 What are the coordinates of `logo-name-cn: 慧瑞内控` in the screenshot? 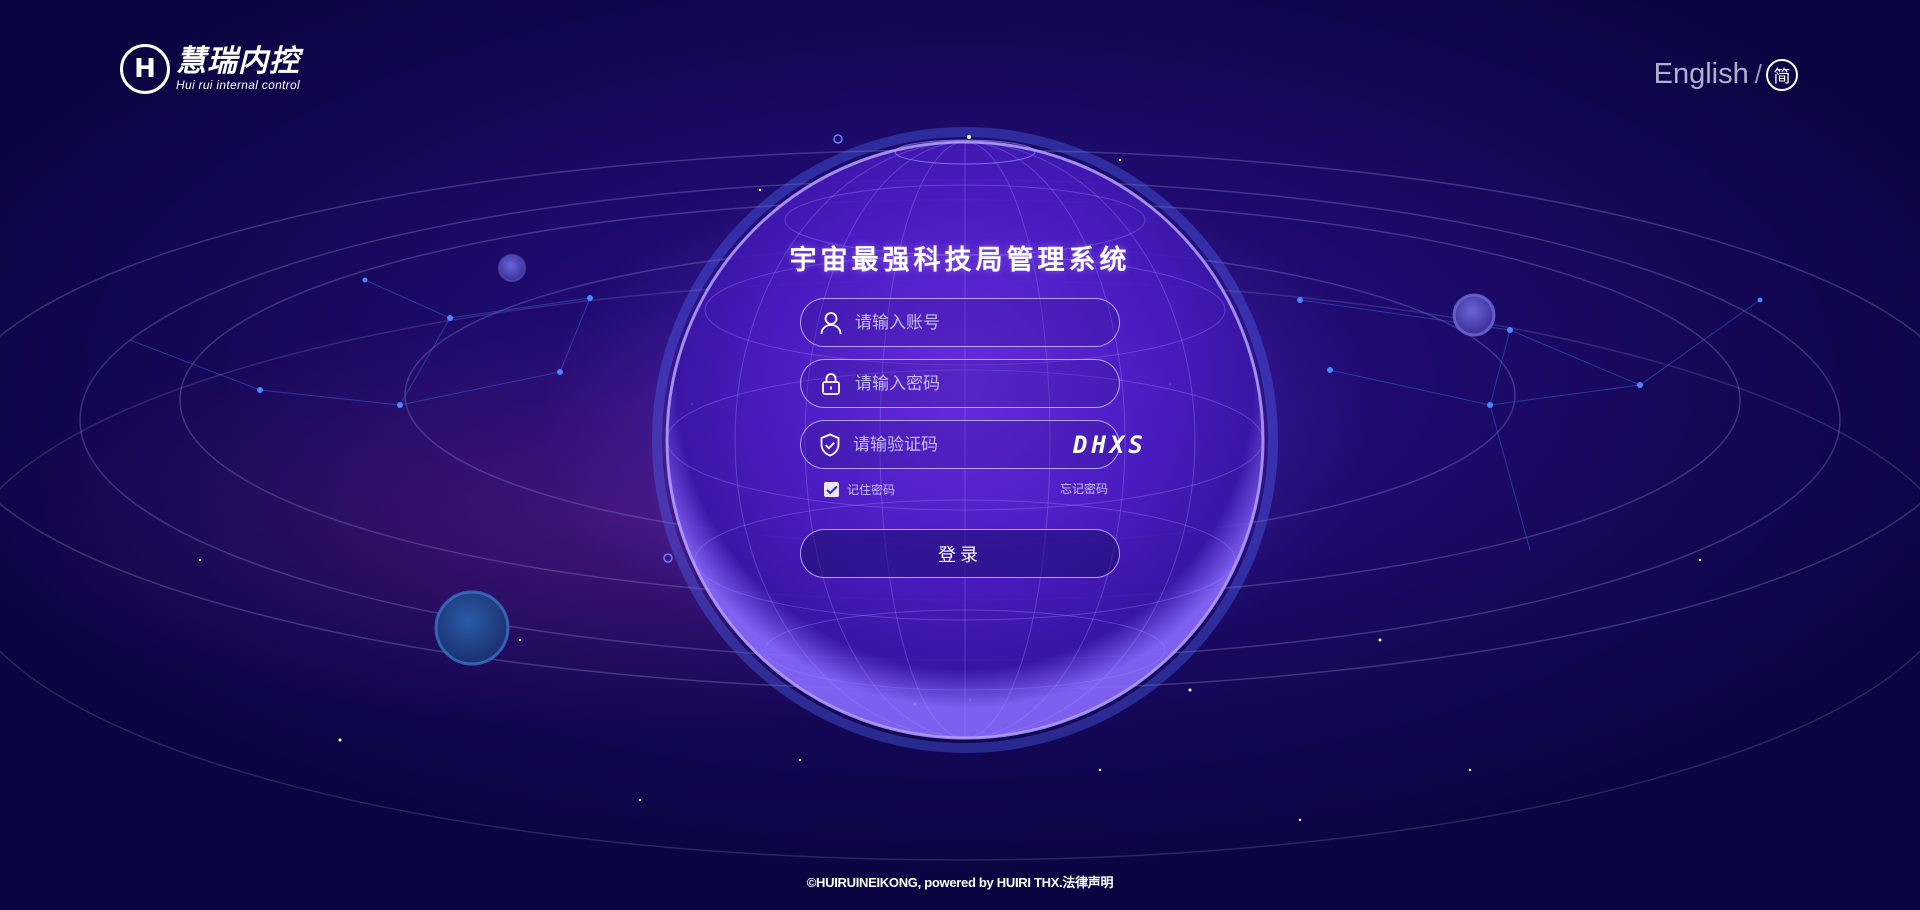 It's located at (238, 61).